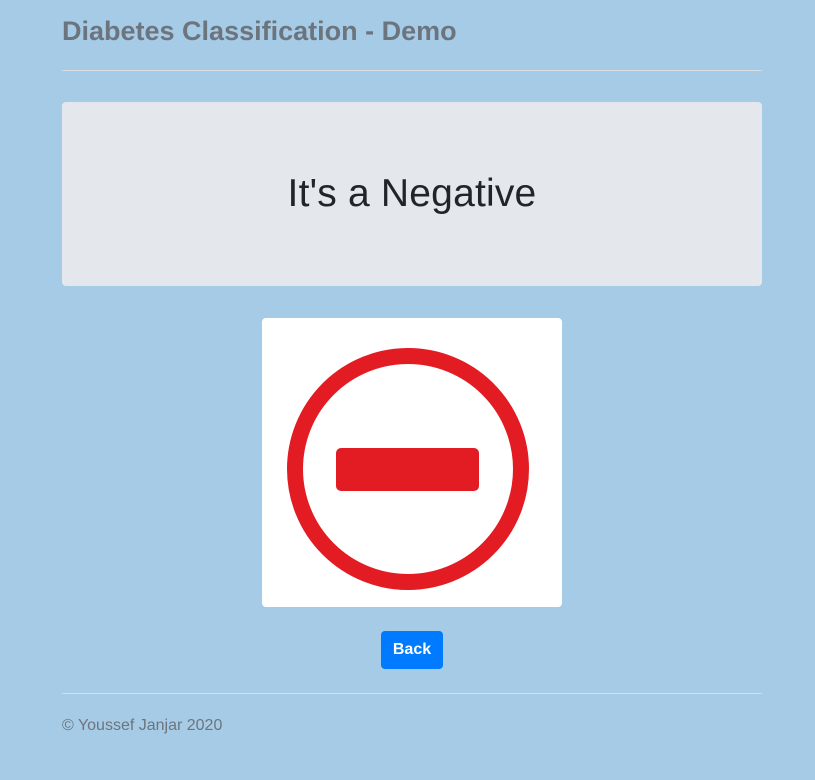  I want to click on result-image, so click(412, 462).